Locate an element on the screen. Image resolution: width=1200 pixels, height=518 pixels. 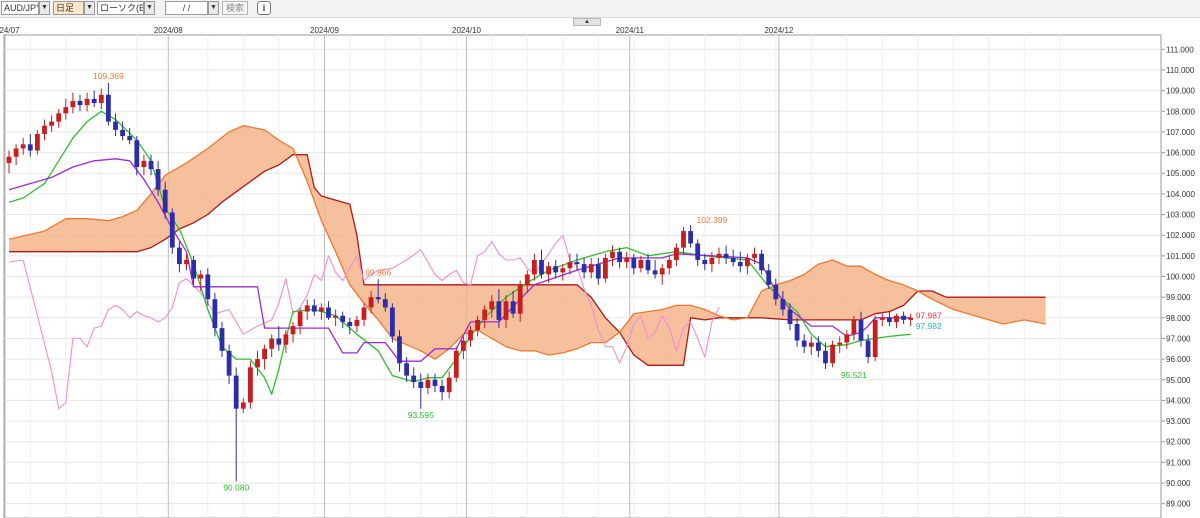
y-tick-label: 93.000 is located at coordinates (1178, 421).